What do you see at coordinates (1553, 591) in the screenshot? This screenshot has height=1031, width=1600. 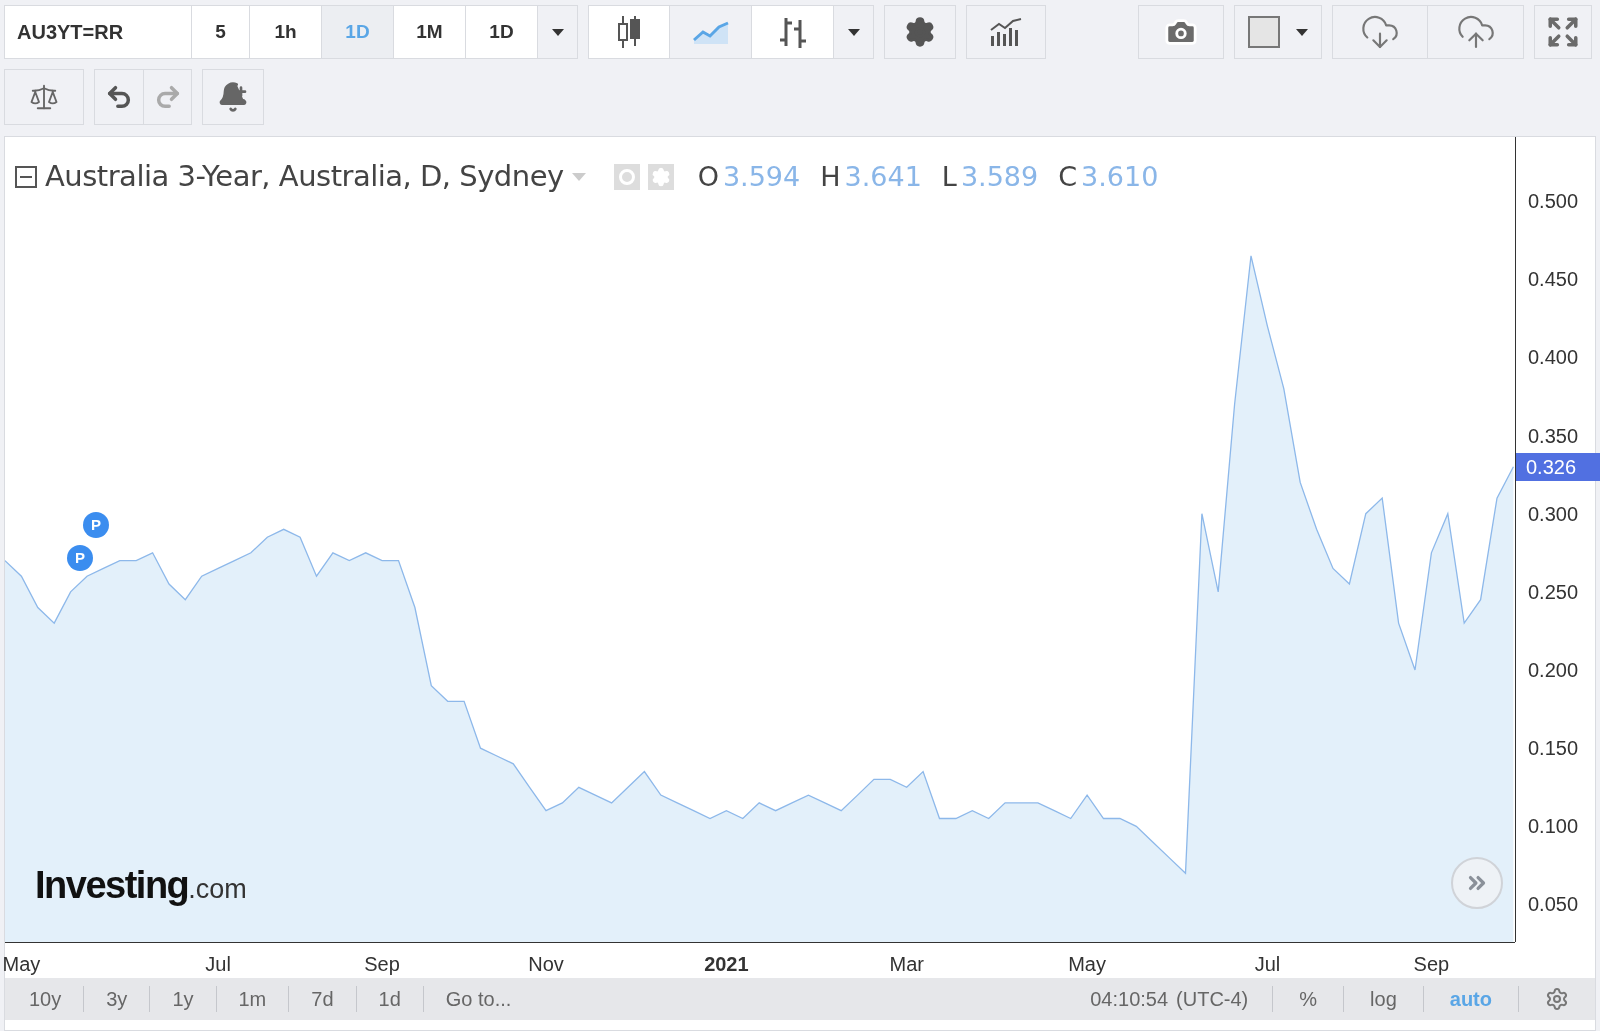 I see `axis-tick-label: 0.250` at bounding box center [1553, 591].